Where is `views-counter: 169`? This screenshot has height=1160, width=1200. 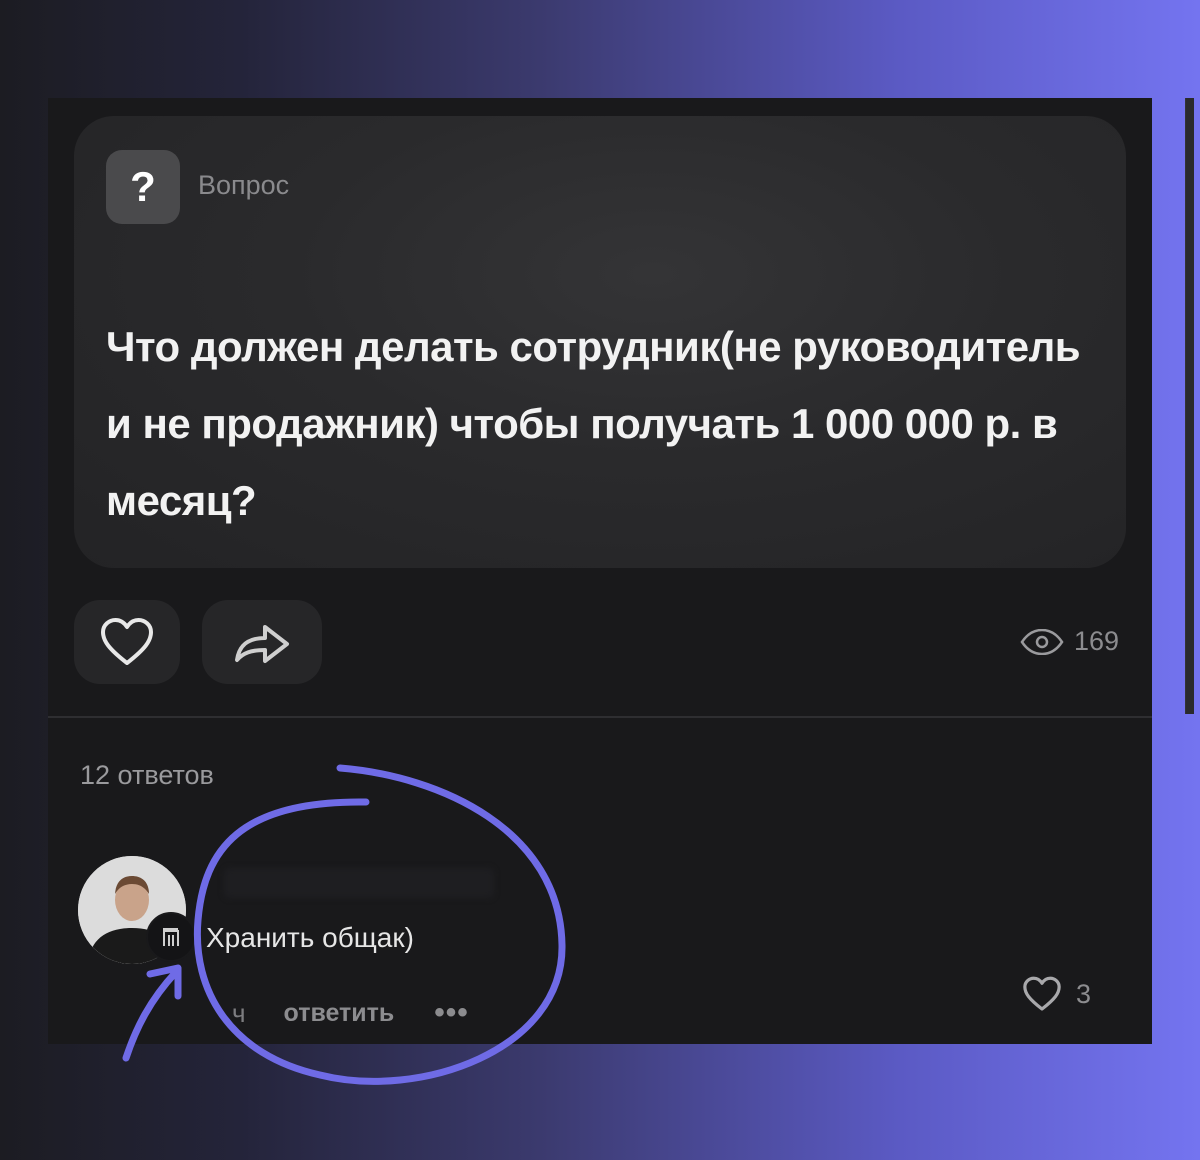
views-counter: 169 is located at coordinates (1069, 641).